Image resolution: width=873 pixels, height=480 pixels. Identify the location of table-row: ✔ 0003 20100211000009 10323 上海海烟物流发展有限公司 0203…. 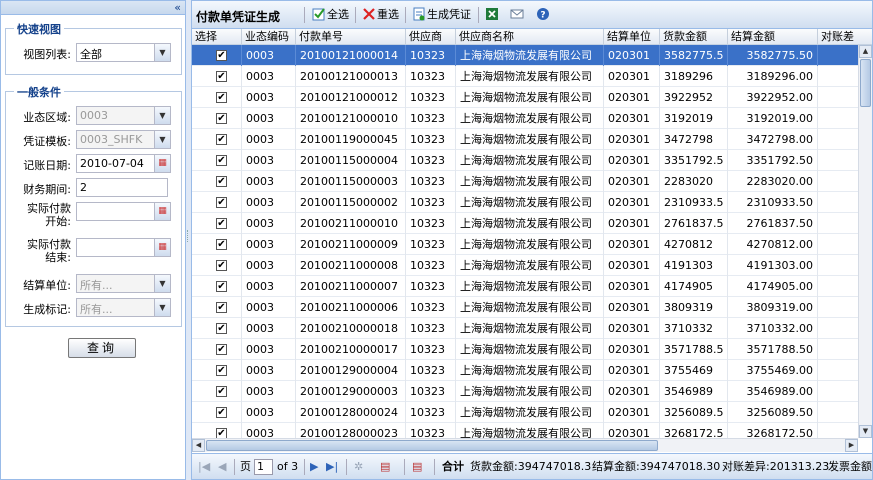
(525, 244).